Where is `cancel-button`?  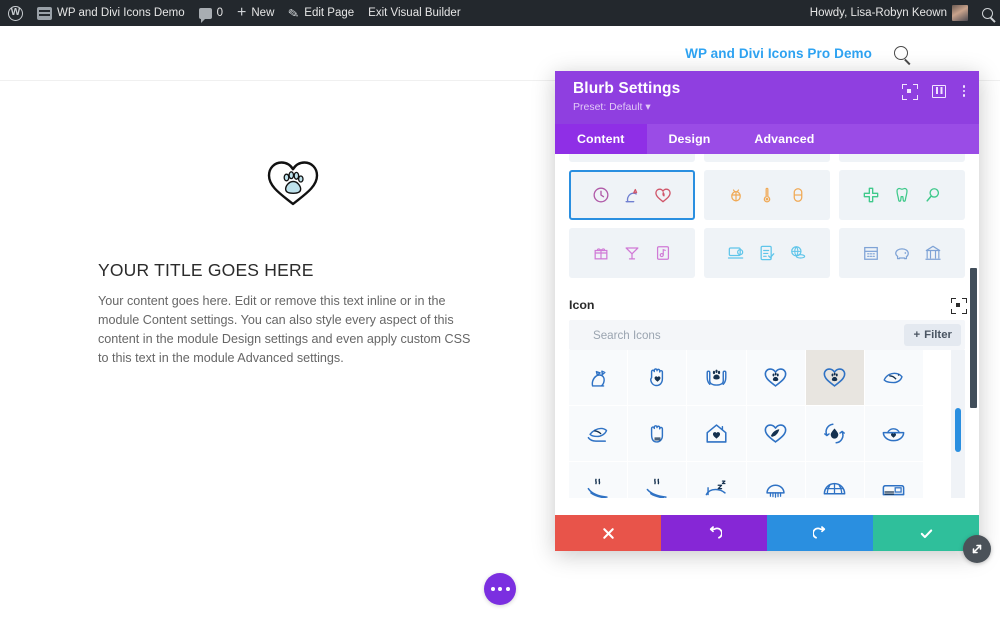
cancel-button is located at coordinates (608, 533).